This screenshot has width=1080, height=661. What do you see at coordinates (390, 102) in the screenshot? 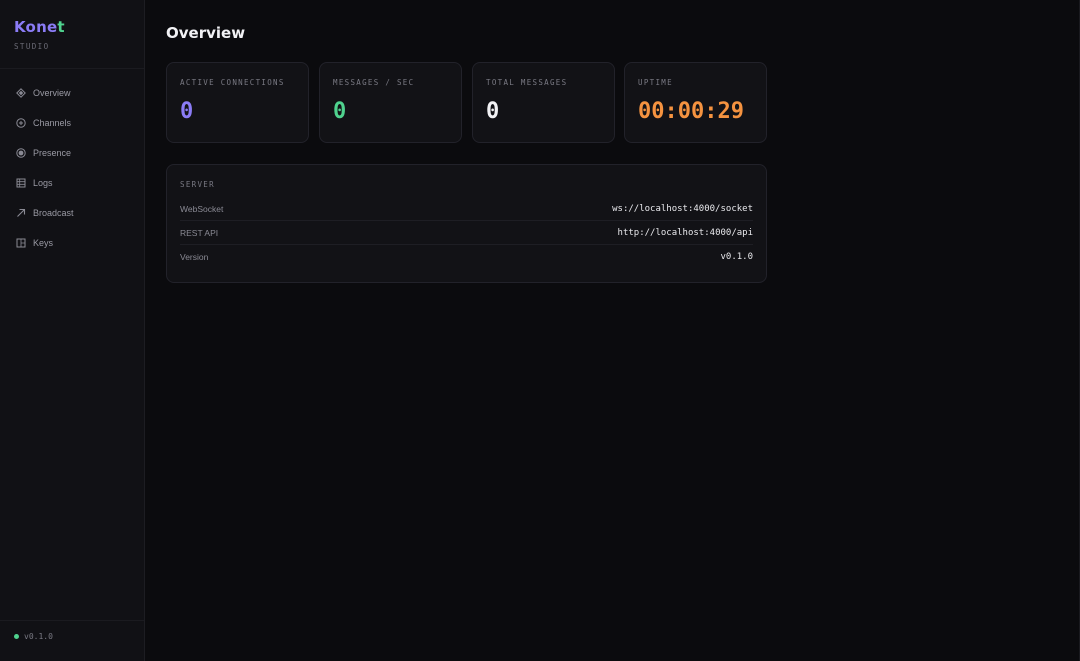
I see `stat-card-messages-per-sec: MESSAGES / SEC 0` at bounding box center [390, 102].